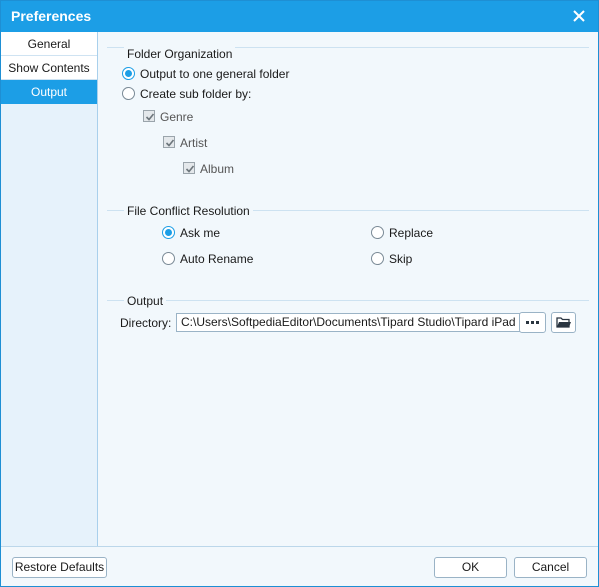  I want to click on cancel-button: Cancel, so click(550, 567).